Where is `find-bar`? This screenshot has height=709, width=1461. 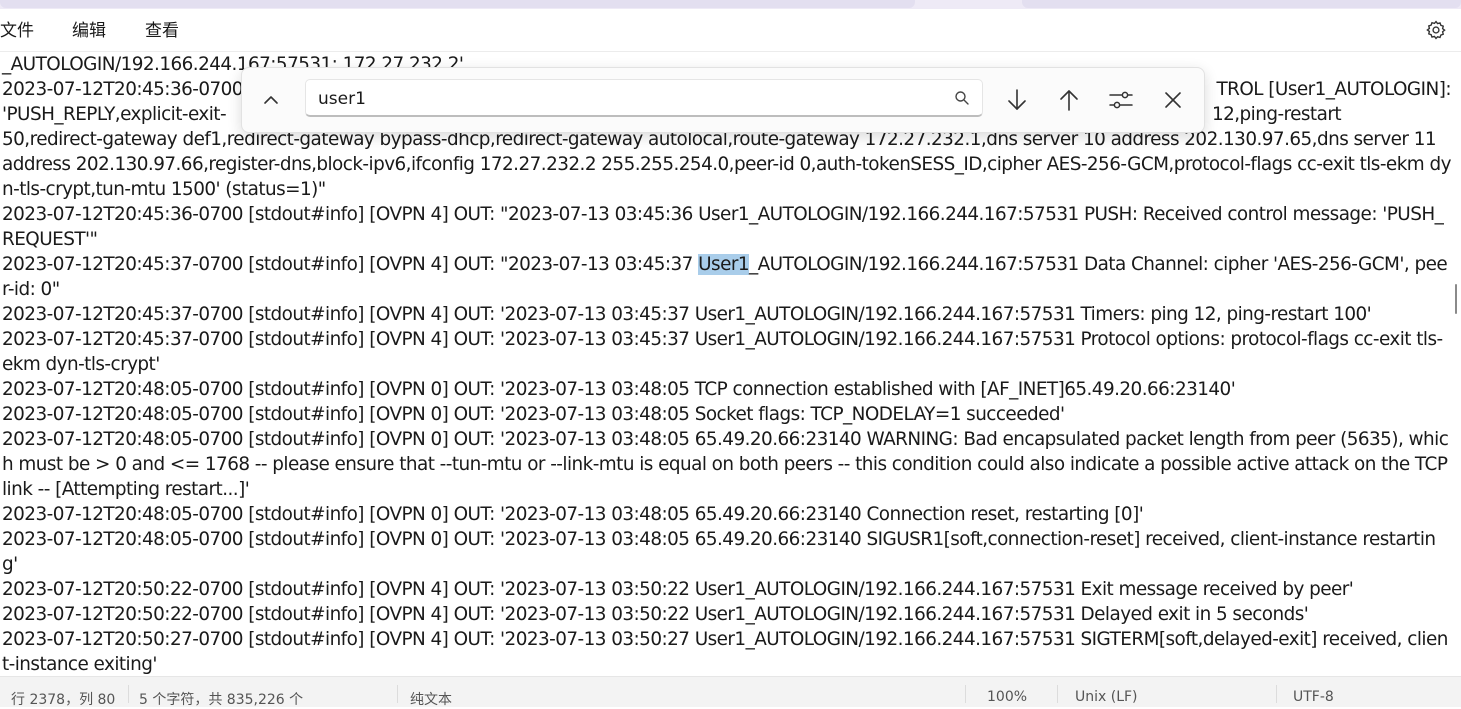
find-bar is located at coordinates (723, 100).